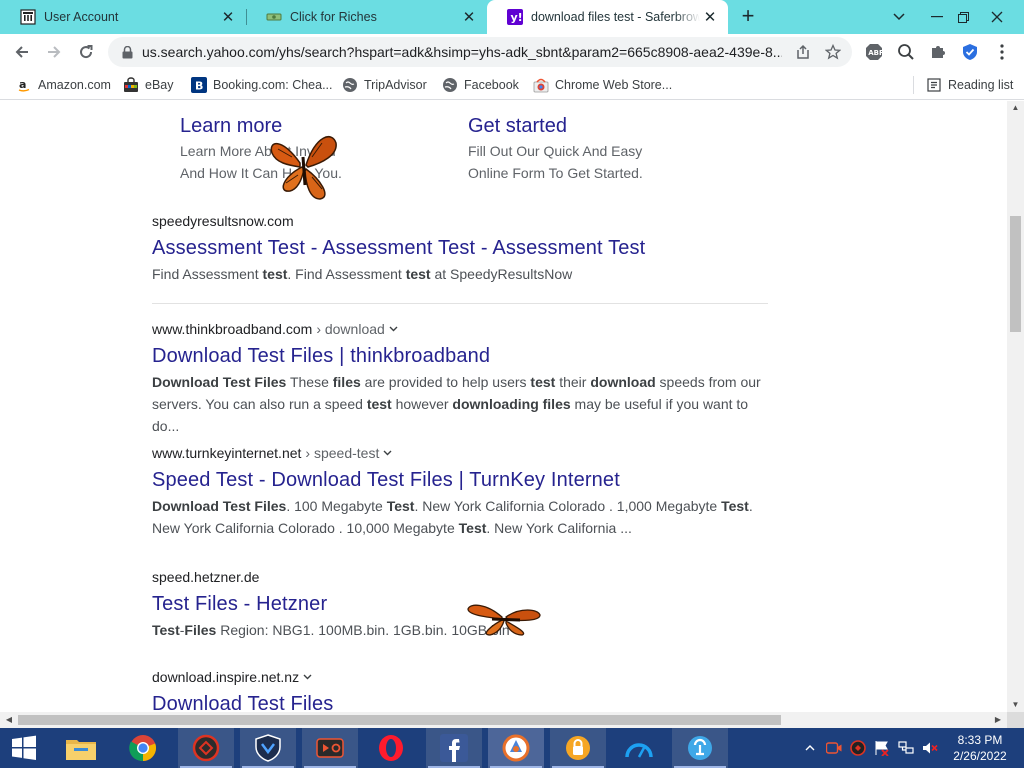 This screenshot has width=1024, height=768. I want to click on bookmark-label: Amazon.com, so click(74, 85).